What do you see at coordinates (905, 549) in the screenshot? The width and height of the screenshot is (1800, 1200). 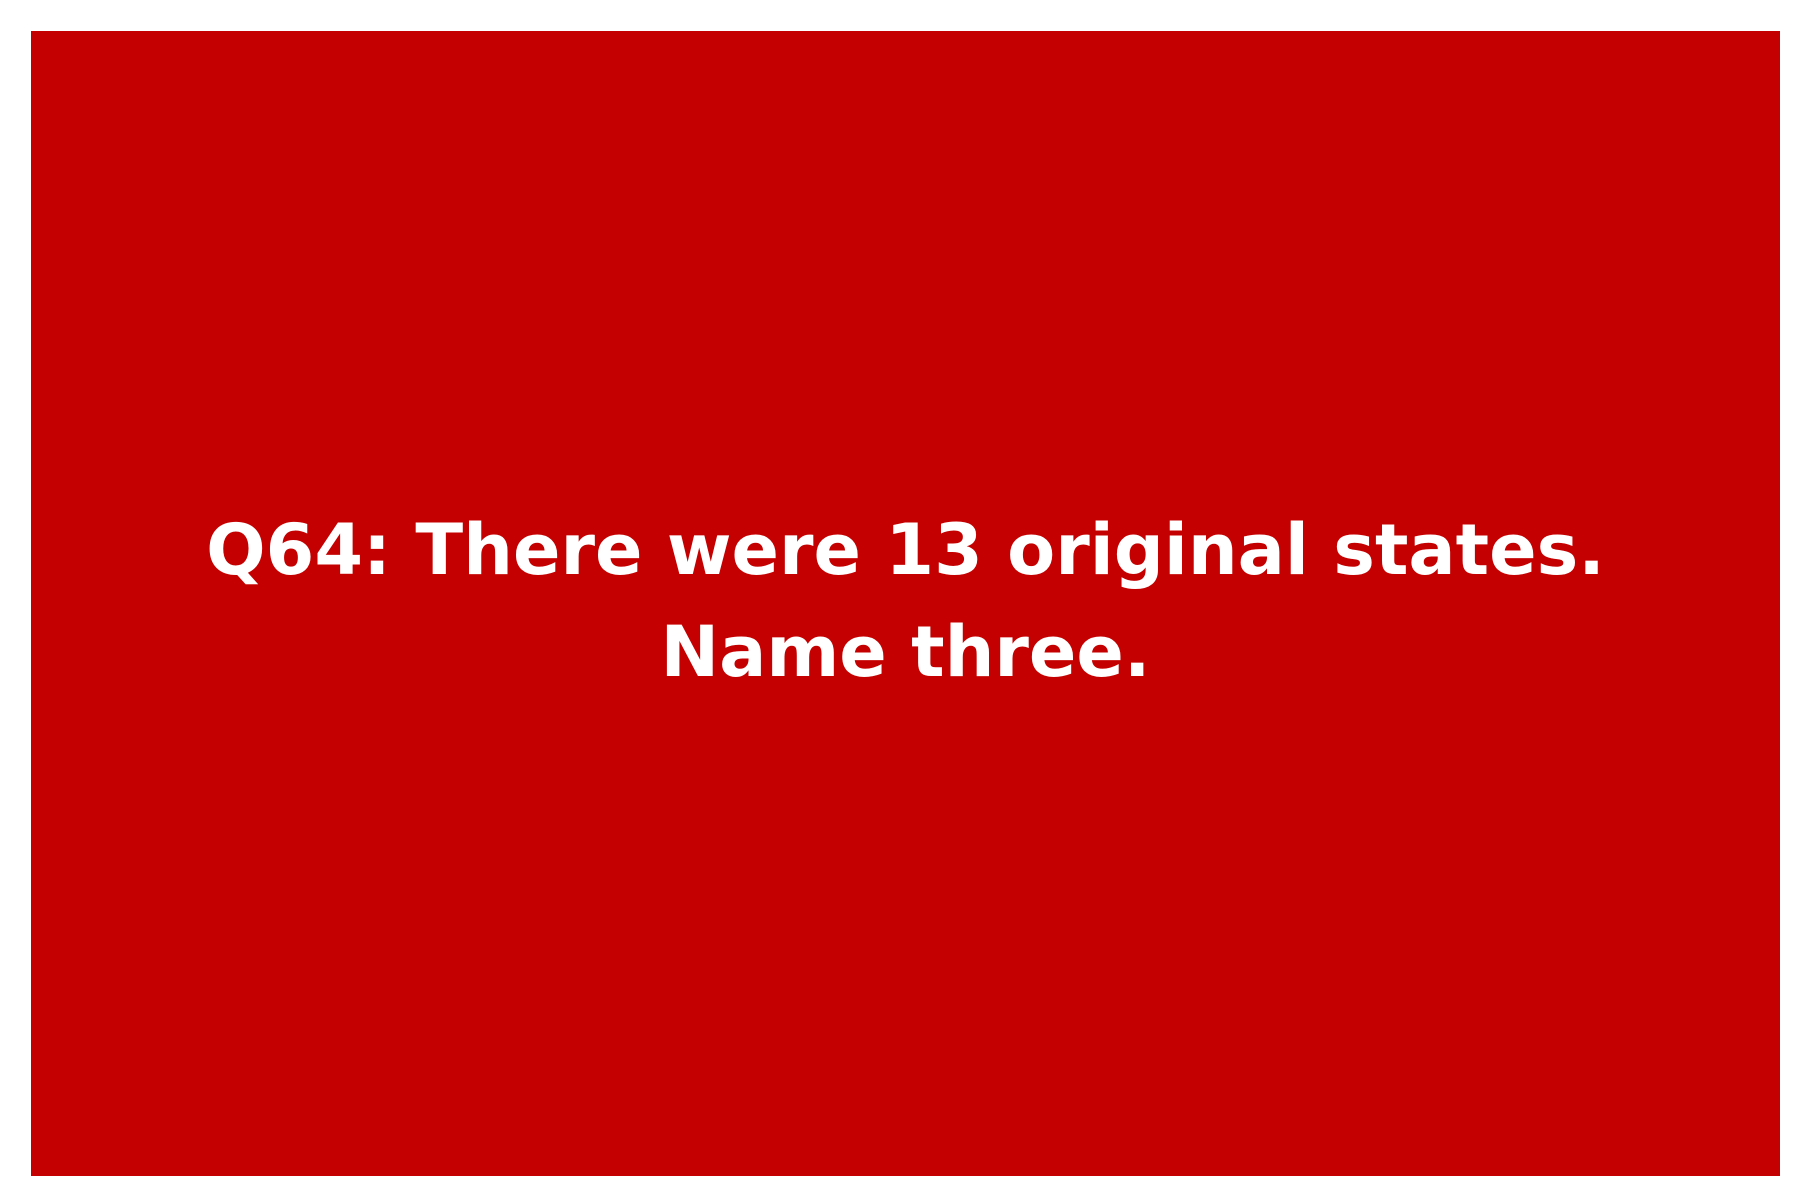 I see `question-line-1: Q64: There were 13 original states.` at bounding box center [905, 549].